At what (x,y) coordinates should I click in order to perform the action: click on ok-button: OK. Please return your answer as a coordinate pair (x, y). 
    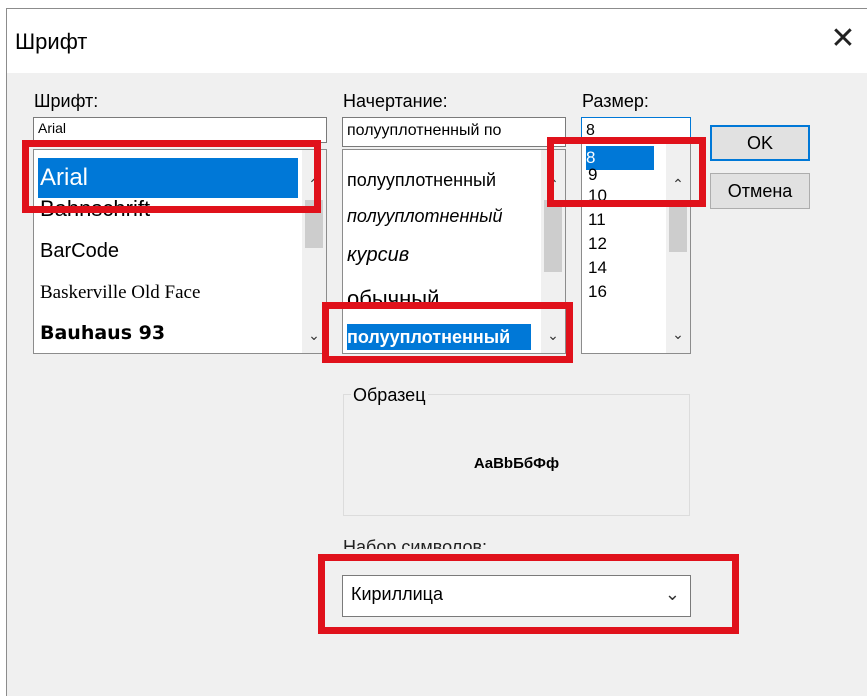
    Looking at the image, I should click on (760, 143).